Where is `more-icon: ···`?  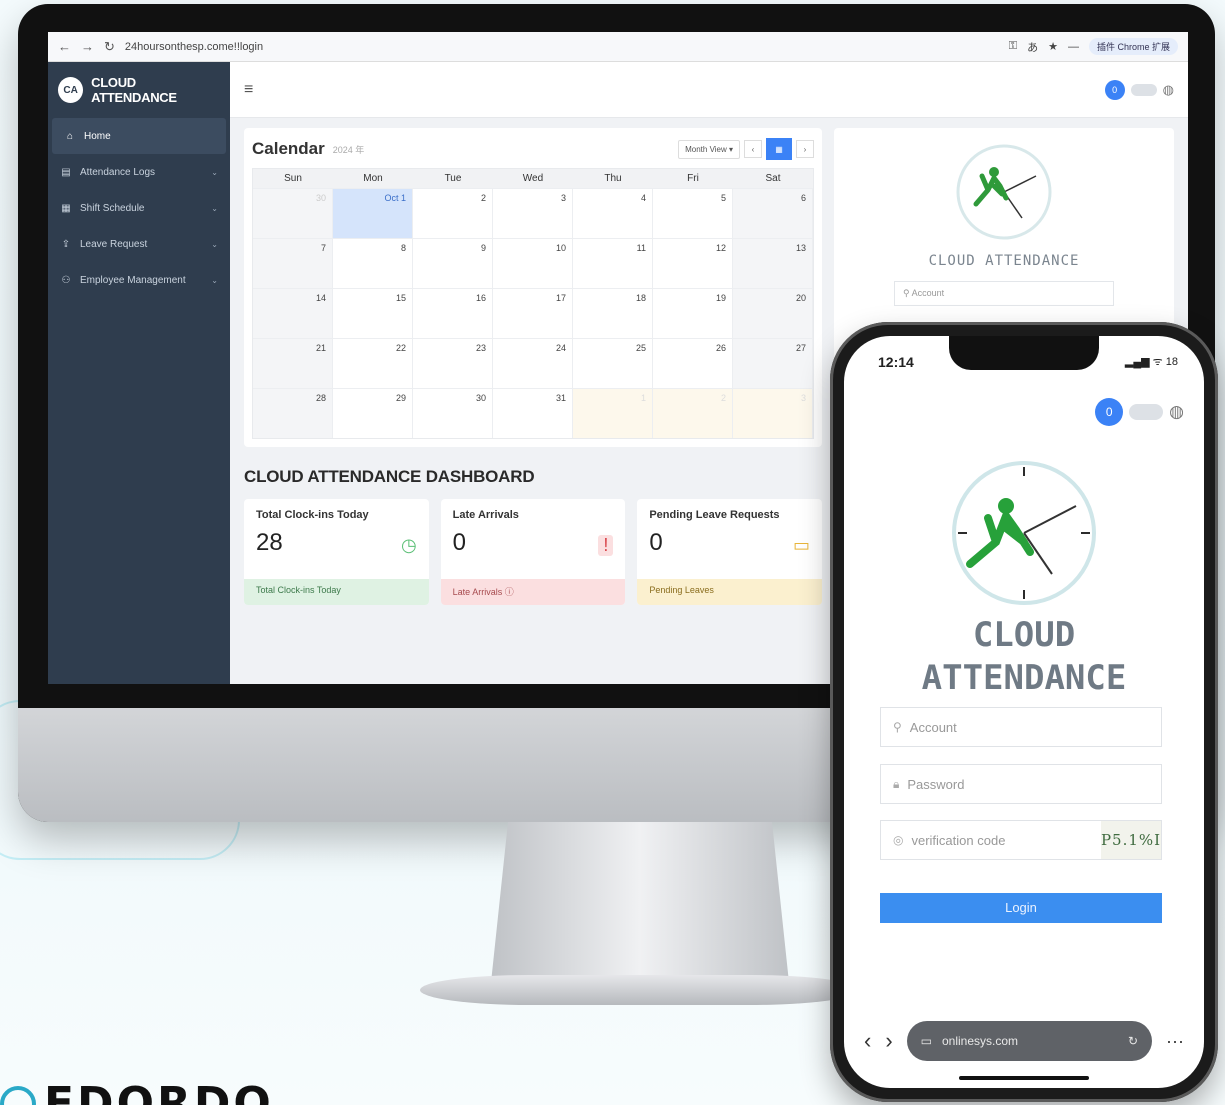 more-icon: ··· is located at coordinates (1175, 1041).